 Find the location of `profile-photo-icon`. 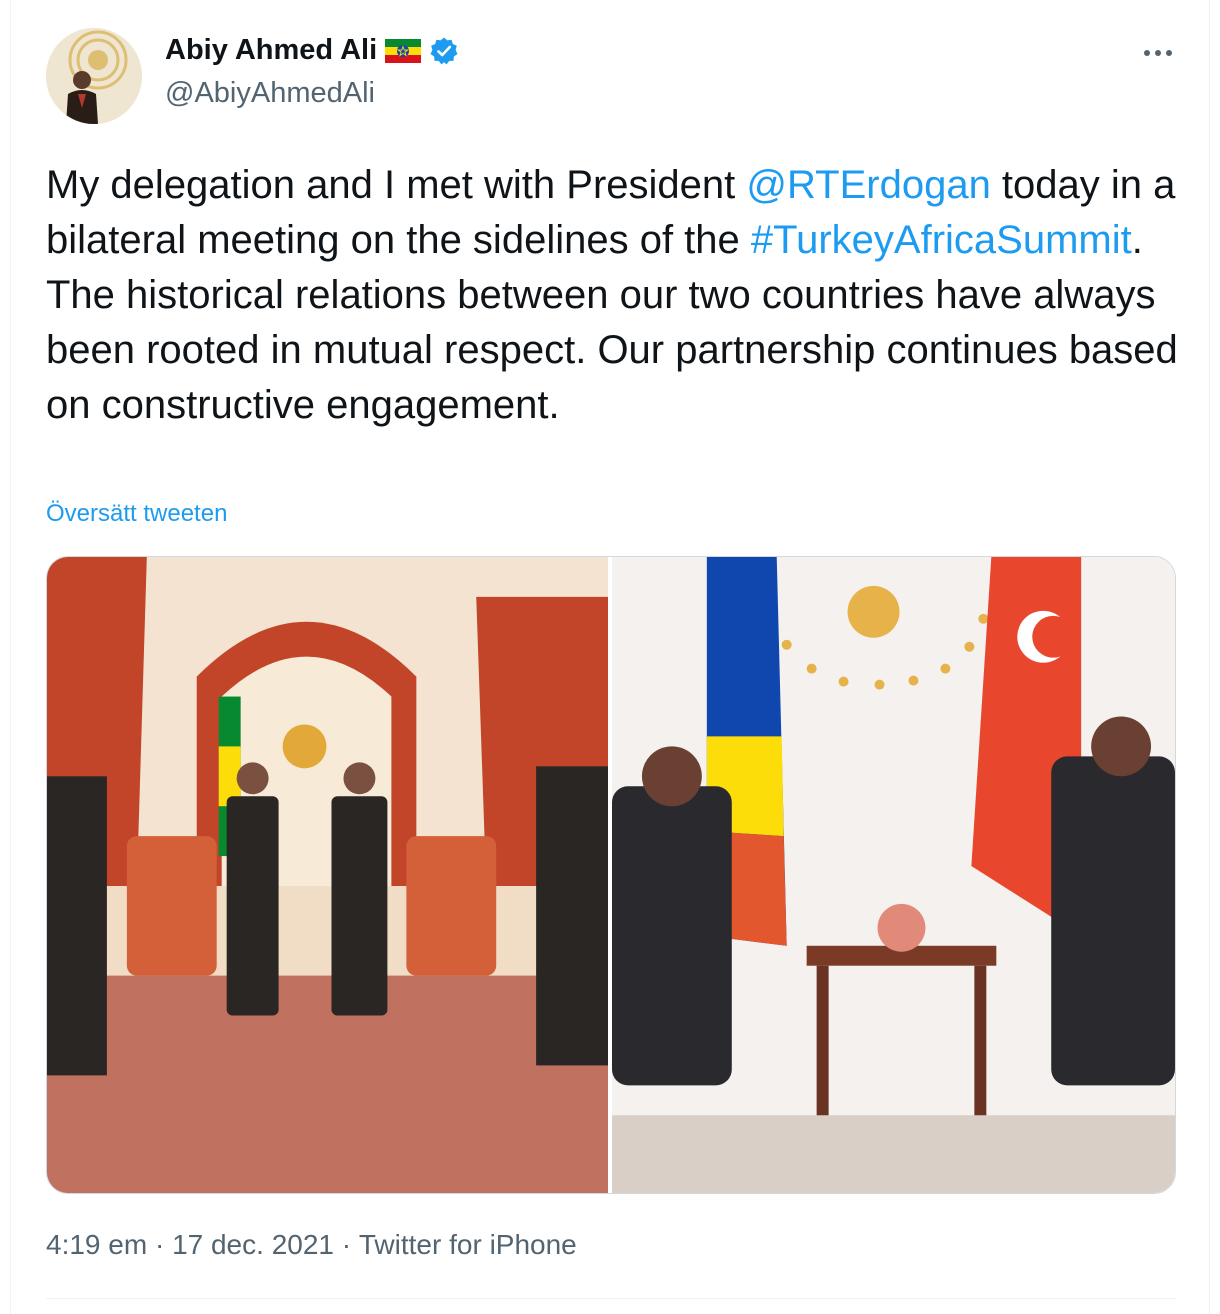

profile-photo-icon is located at coordinates (94, 76).